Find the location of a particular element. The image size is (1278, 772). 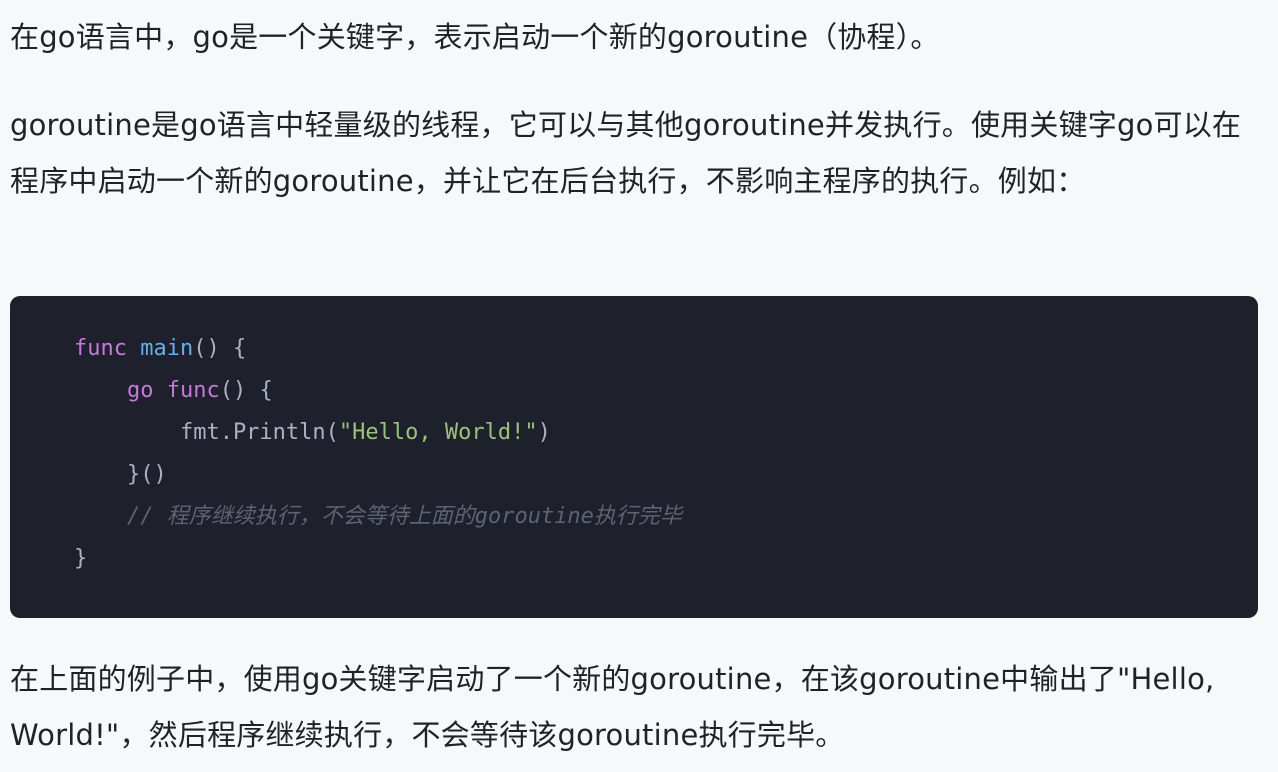

code-line: } is located at coordinates (666, 559).